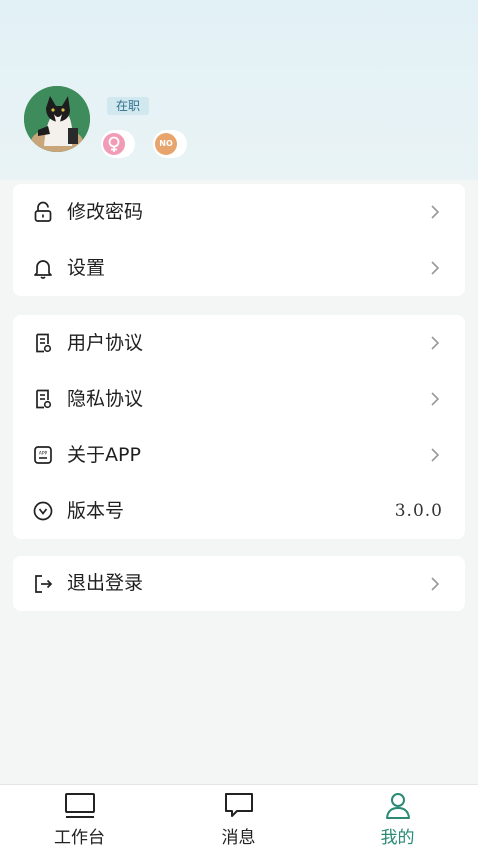 The image size is (478, 851). I want to click on version-number: 3.0.0, so click(418, 511).